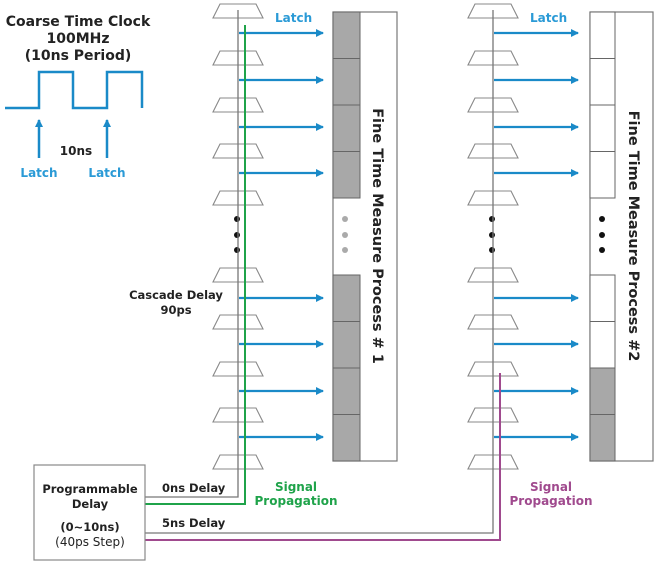 This screenshot has width=657, height=565. Describe the element at coordinates (548, 18) in the screenshot. I see `chain2-latch-label: Latch` at that location.